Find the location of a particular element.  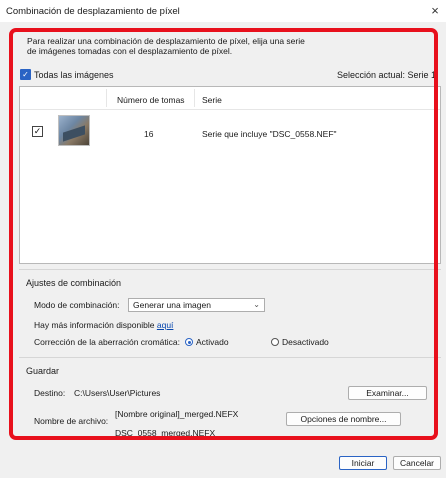

close-icon: × is located at coordinates (435, 11).